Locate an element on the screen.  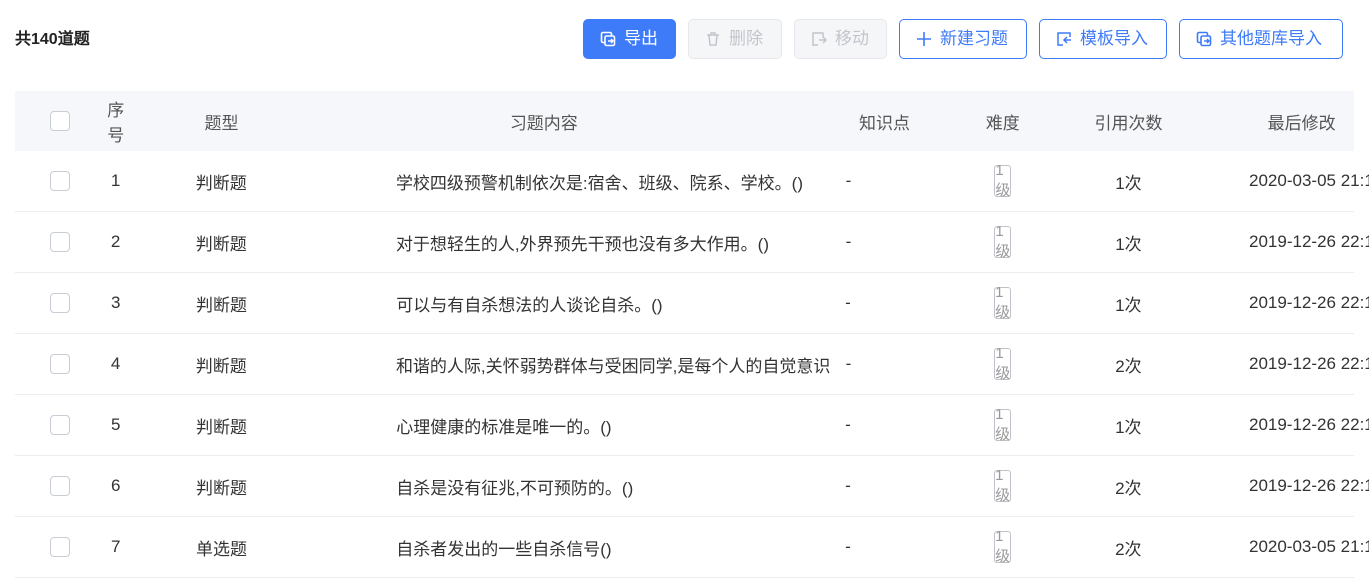
select-all-checkbox is located at coordinates (59, 121).